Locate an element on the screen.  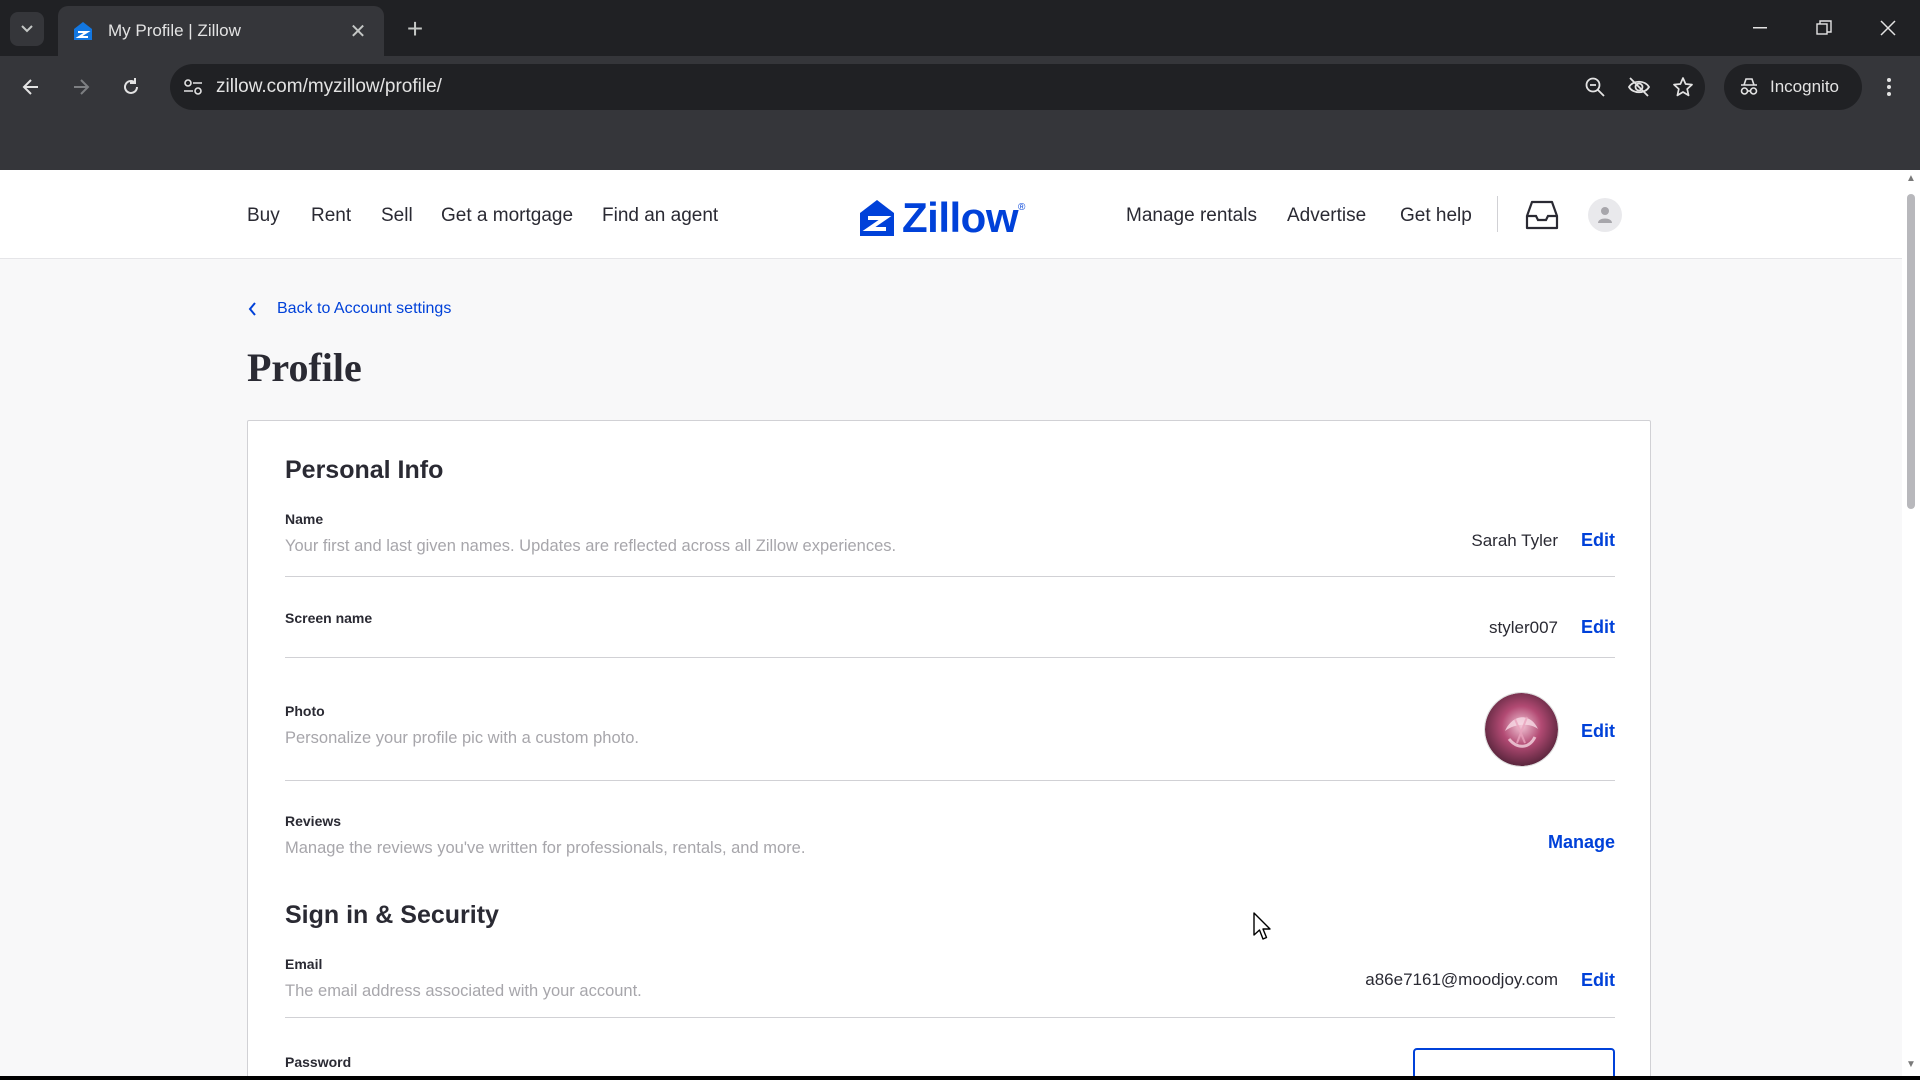
password-label: Password is located at coordinates (318, 1062).